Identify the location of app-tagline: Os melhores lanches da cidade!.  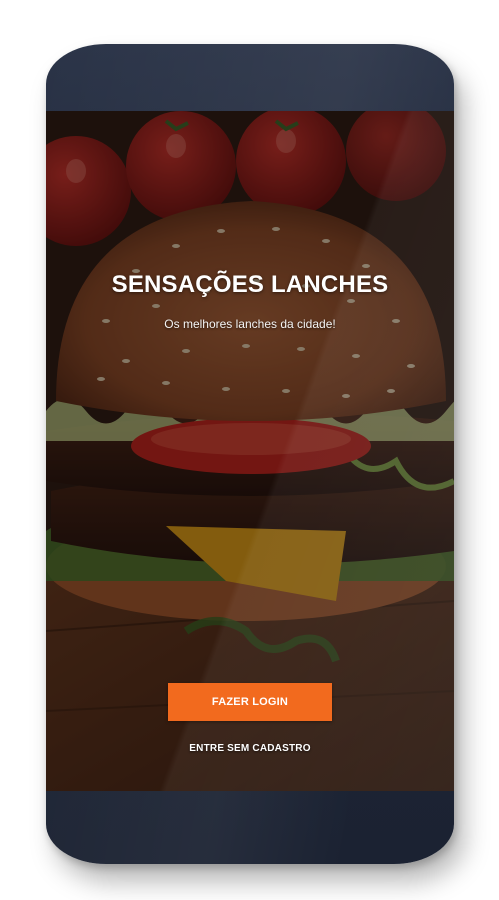
(250, 324).